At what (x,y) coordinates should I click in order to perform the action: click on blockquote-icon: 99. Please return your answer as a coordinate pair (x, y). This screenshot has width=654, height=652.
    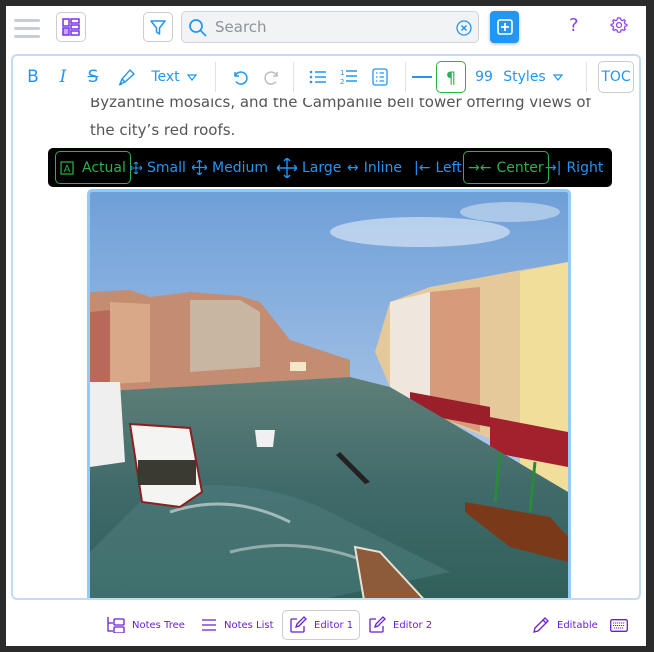
    Looking at the image, I should click on (484, 77).